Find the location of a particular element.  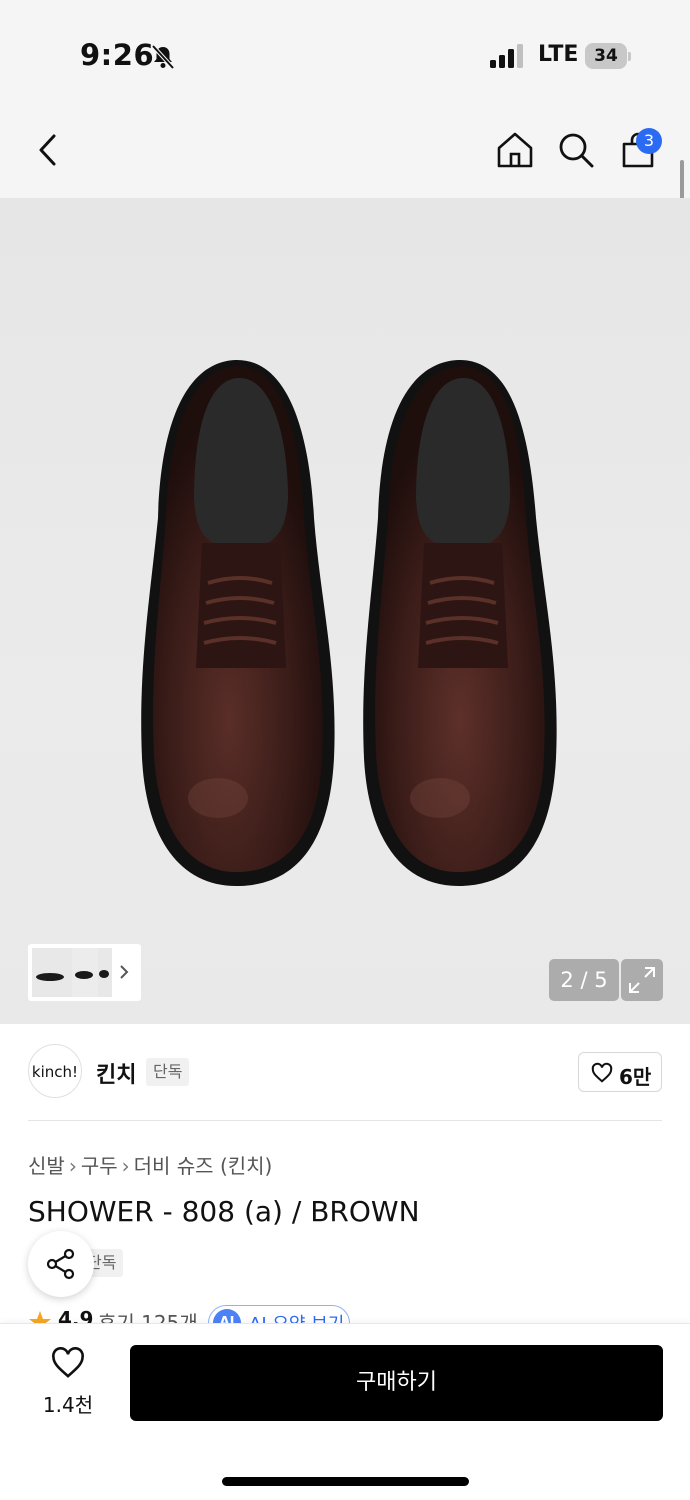

brand-name: 킨치 is located at coordinates (116, 1073).